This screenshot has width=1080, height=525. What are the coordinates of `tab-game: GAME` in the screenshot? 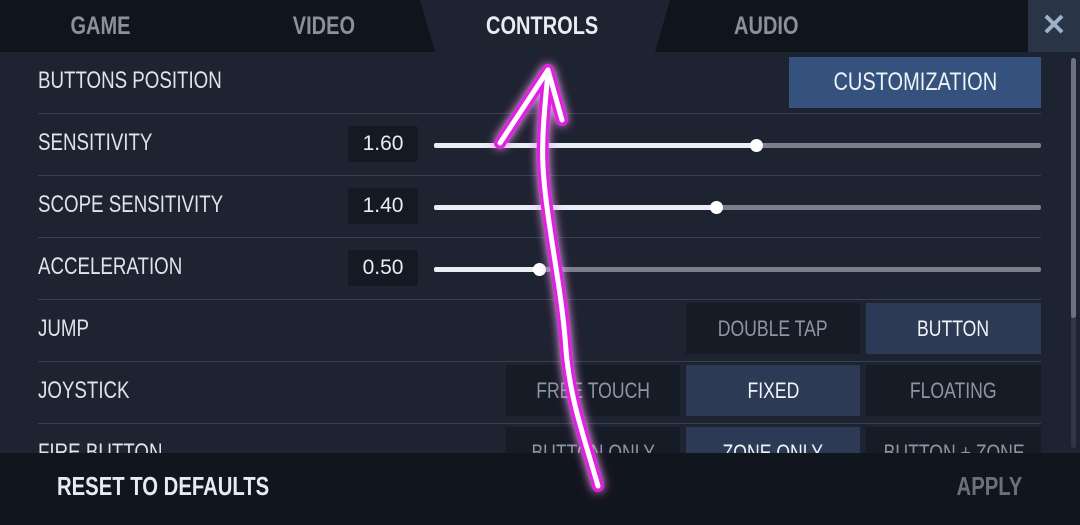 It's located at (100, 26).